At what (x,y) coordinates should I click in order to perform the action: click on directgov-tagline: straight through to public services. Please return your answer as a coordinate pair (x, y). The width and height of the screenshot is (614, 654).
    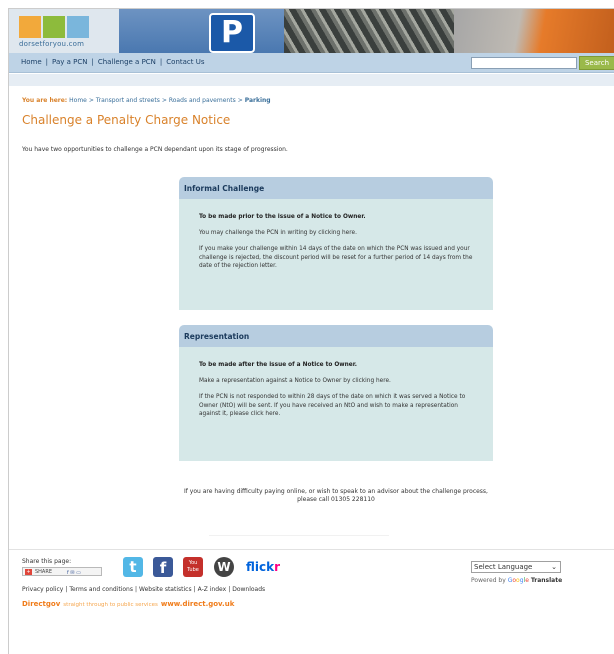
    Looking at the image, I should click on (110, 605).